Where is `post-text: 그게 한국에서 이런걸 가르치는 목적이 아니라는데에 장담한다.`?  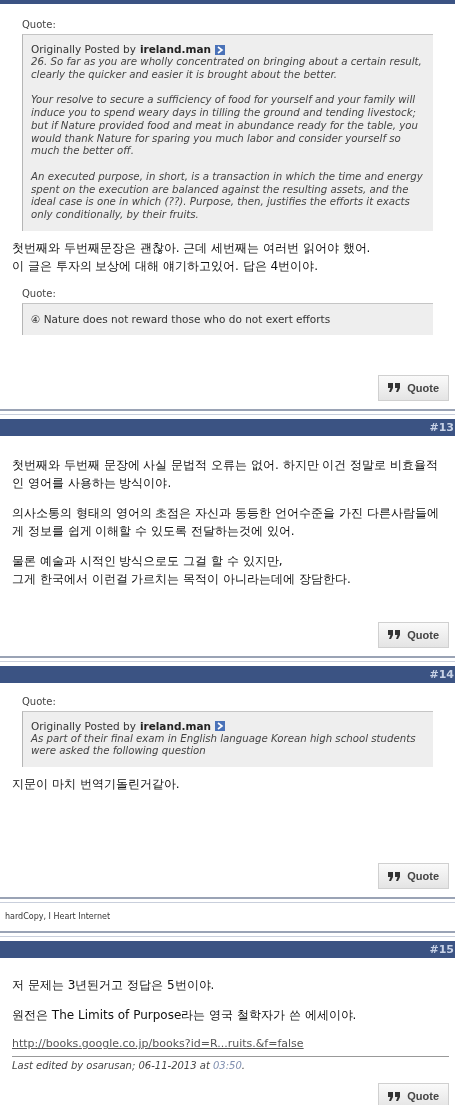 post-text: 그게 한국에서 이런걸 가르치는 목적이 아니라는데에 장담한다. is located at coordinates (182, 579).